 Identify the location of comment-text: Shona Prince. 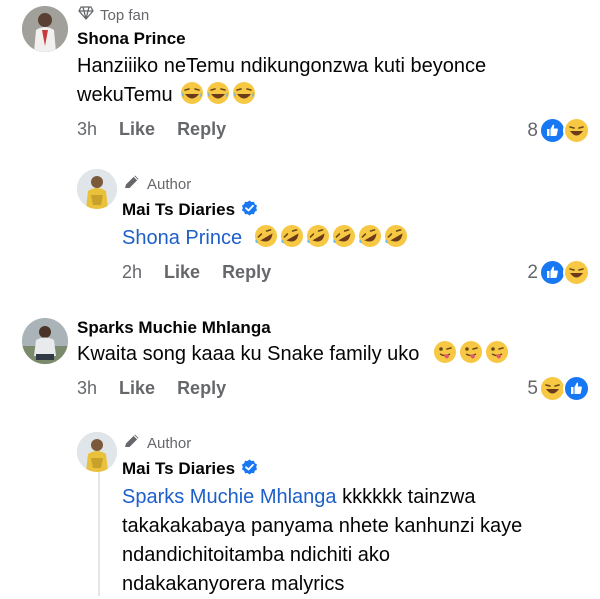
(265, 238).